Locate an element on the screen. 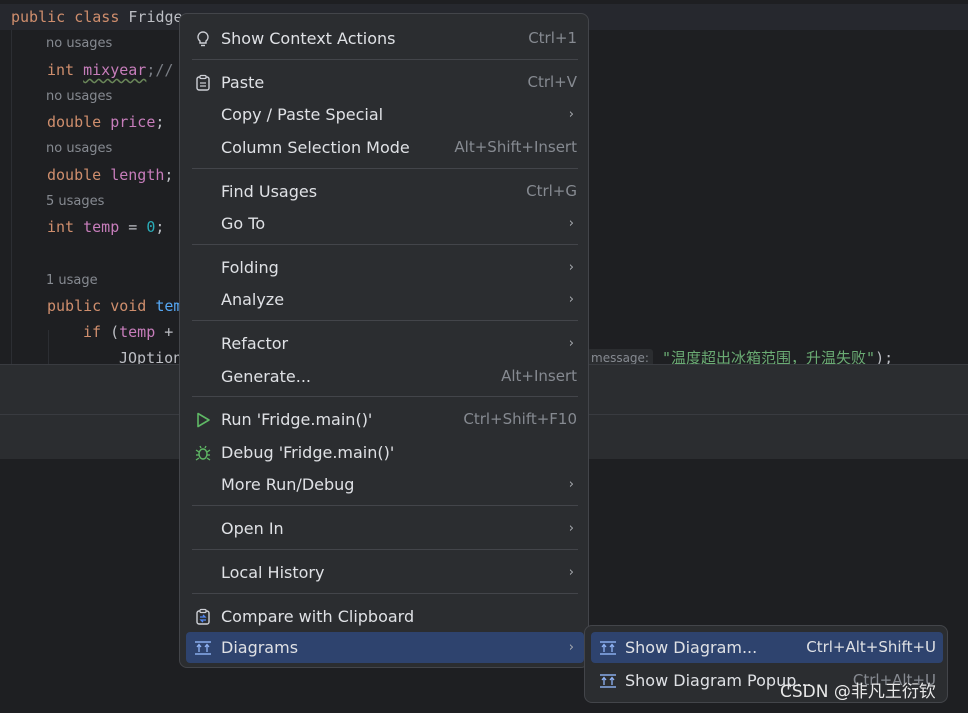 The height and width of the screenshot is (713, 968). menu-item-compare-with-clipboard: Compare with Clipboard is located at coordinates (385, 616).